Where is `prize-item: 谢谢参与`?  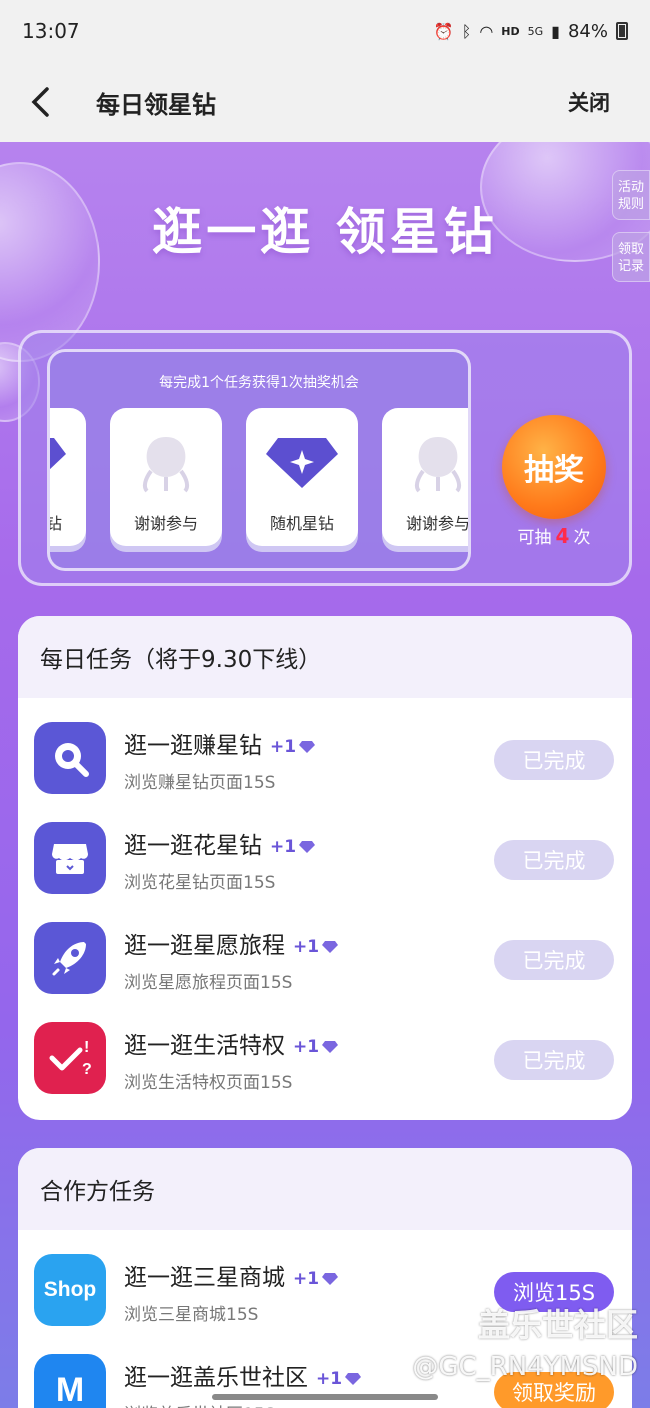
prize-item: 谢谢参与 is located at coordinates (166, 477).